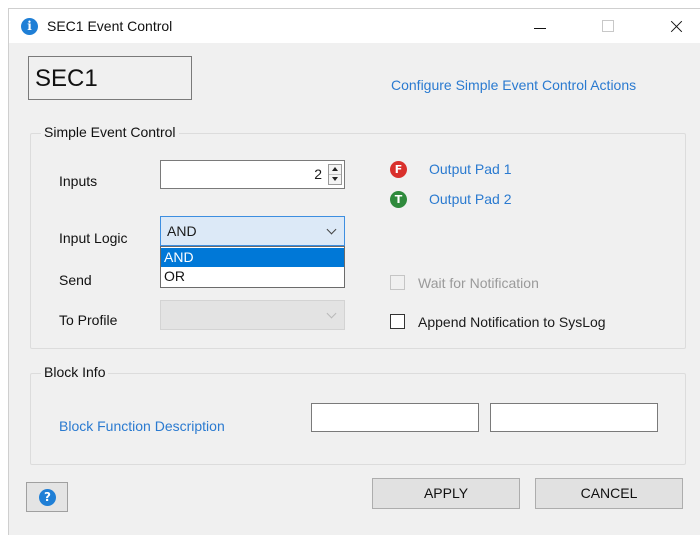 This screenshot has width=700, height=535. I want to click on true-pad-icon: T, so click(398, 199).